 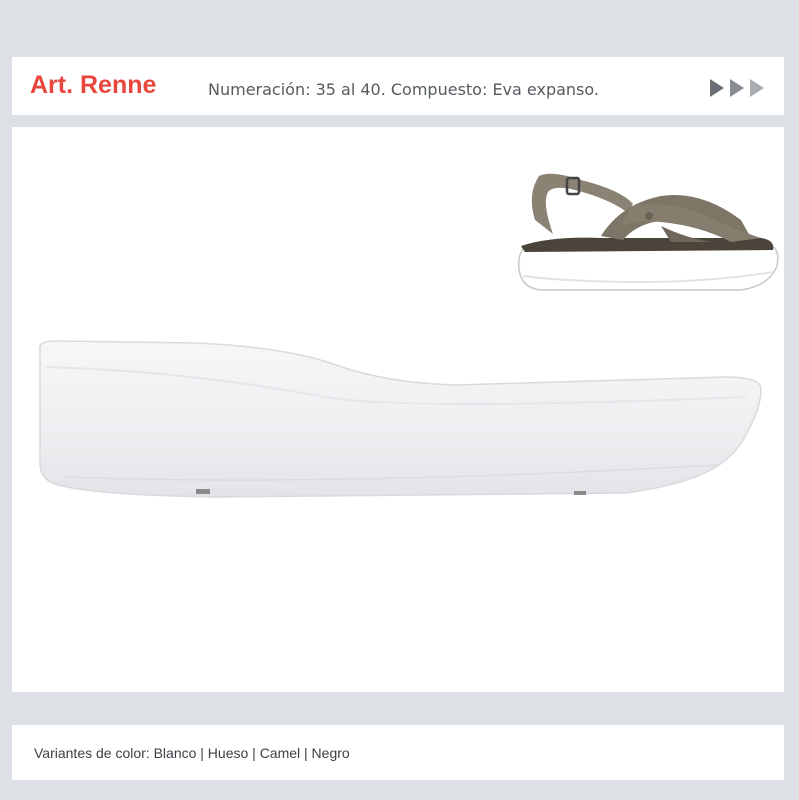 I want to click on sandal-thumbnail, so click(x=648, y=232).